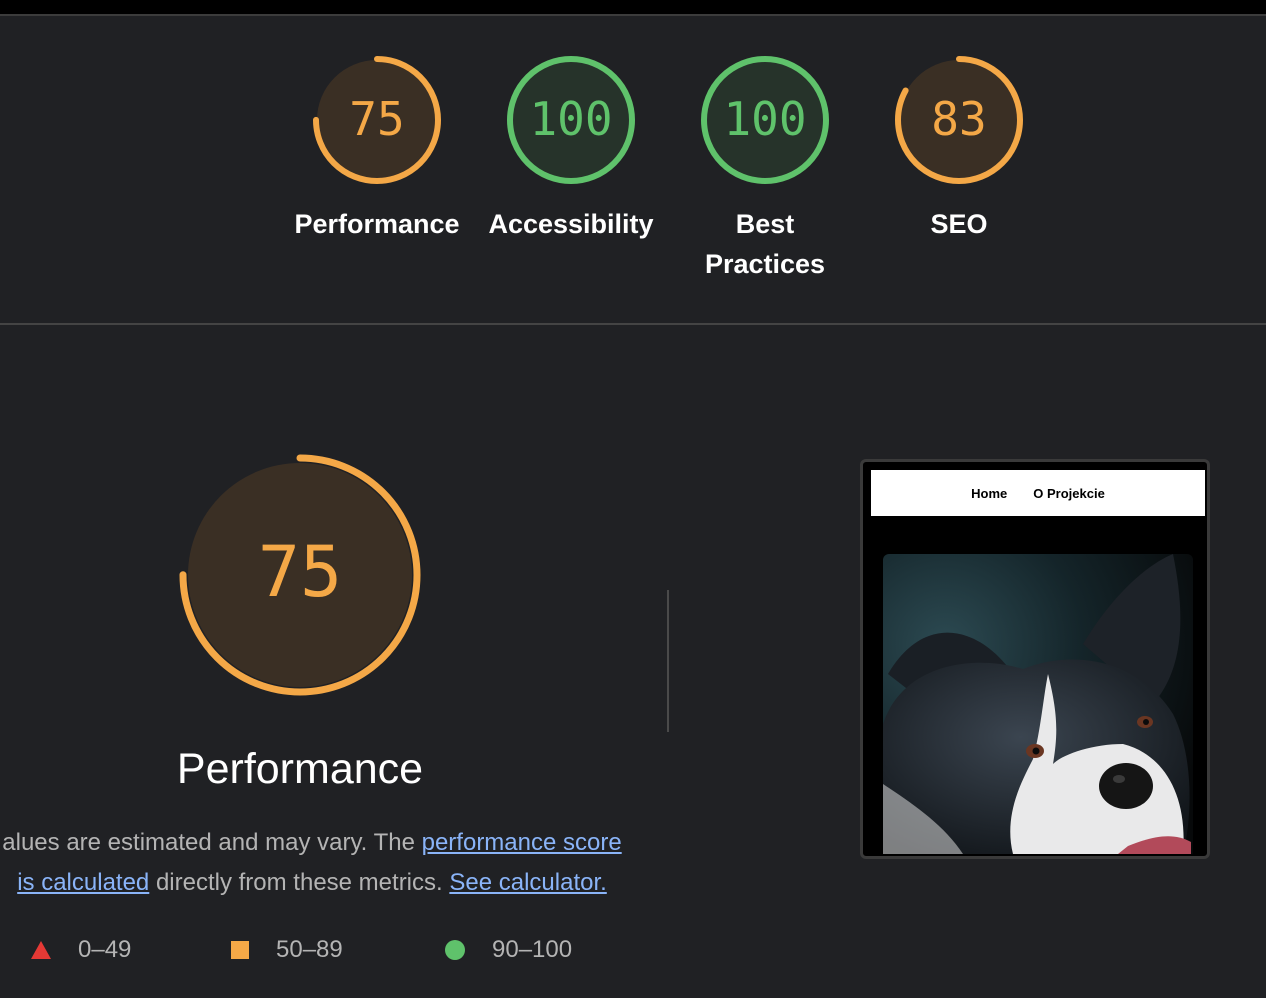  I want to click on legend-fail: 0–49, so click(80, 950).